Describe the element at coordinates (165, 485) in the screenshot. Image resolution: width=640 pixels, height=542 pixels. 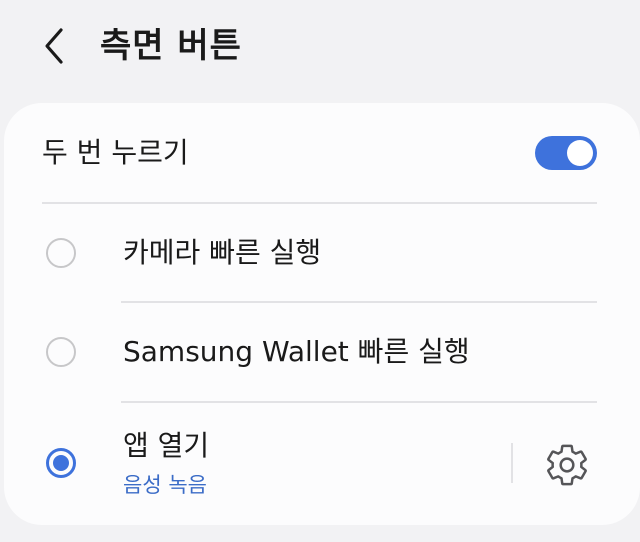
I see `open-app-selected-app: 음성 녹음` at that location.